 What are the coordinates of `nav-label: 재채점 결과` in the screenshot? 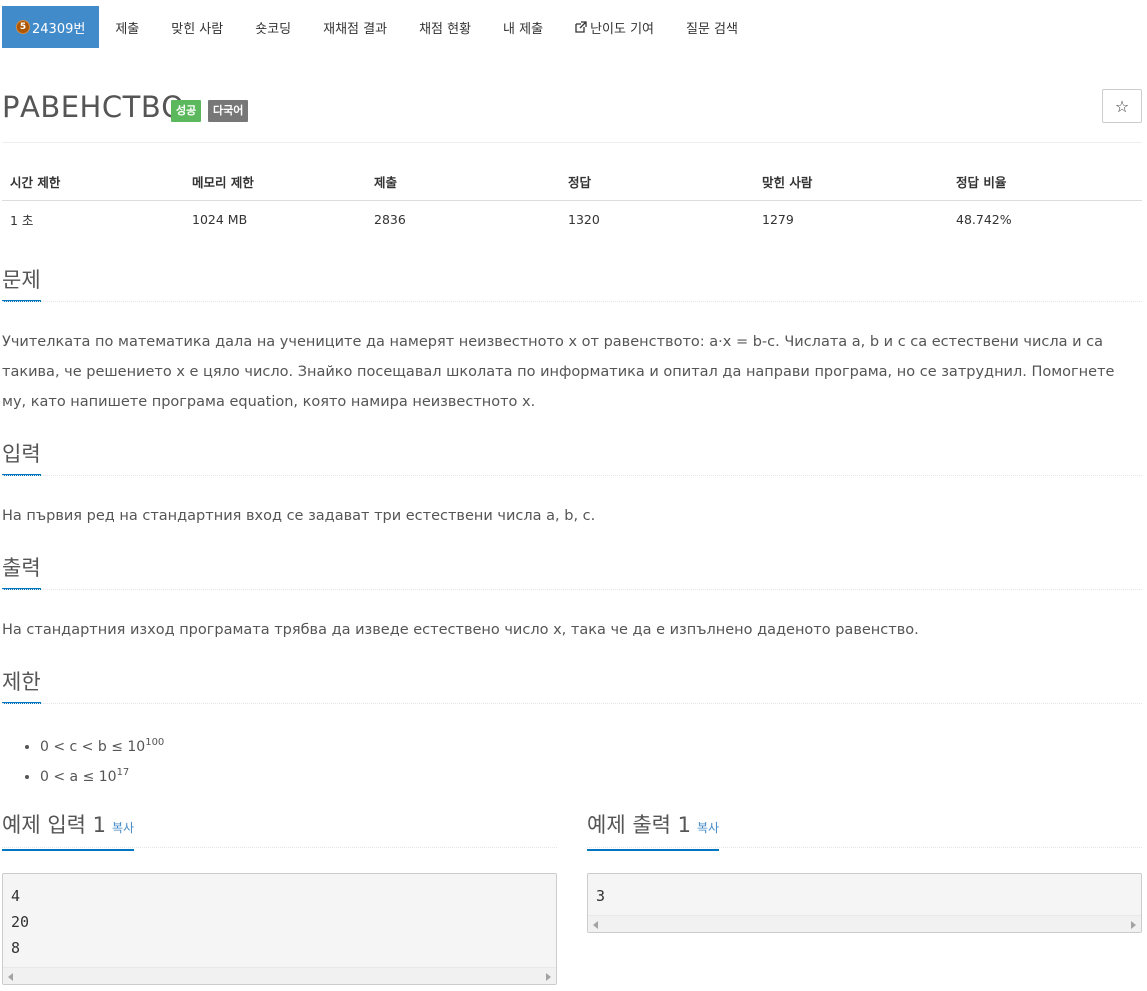 It's located at (355, 29).